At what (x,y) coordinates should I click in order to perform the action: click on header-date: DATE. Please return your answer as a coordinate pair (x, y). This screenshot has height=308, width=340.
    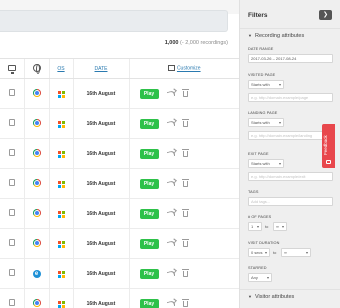
    Looking at the image, I should click on (100, 68).